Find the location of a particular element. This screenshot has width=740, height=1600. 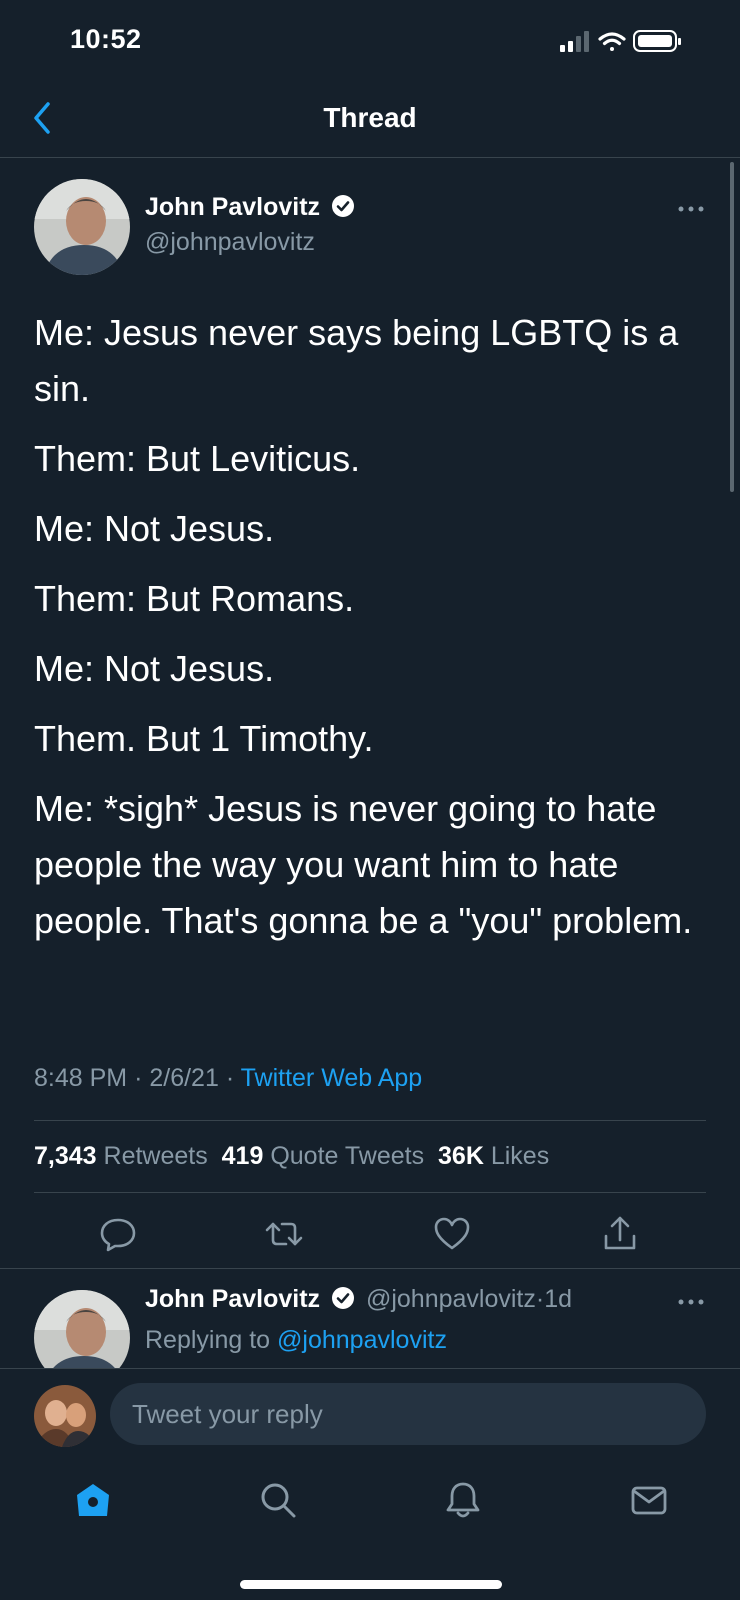

tweet-time: 8:48 PM is located at coordinates (81, 1078).